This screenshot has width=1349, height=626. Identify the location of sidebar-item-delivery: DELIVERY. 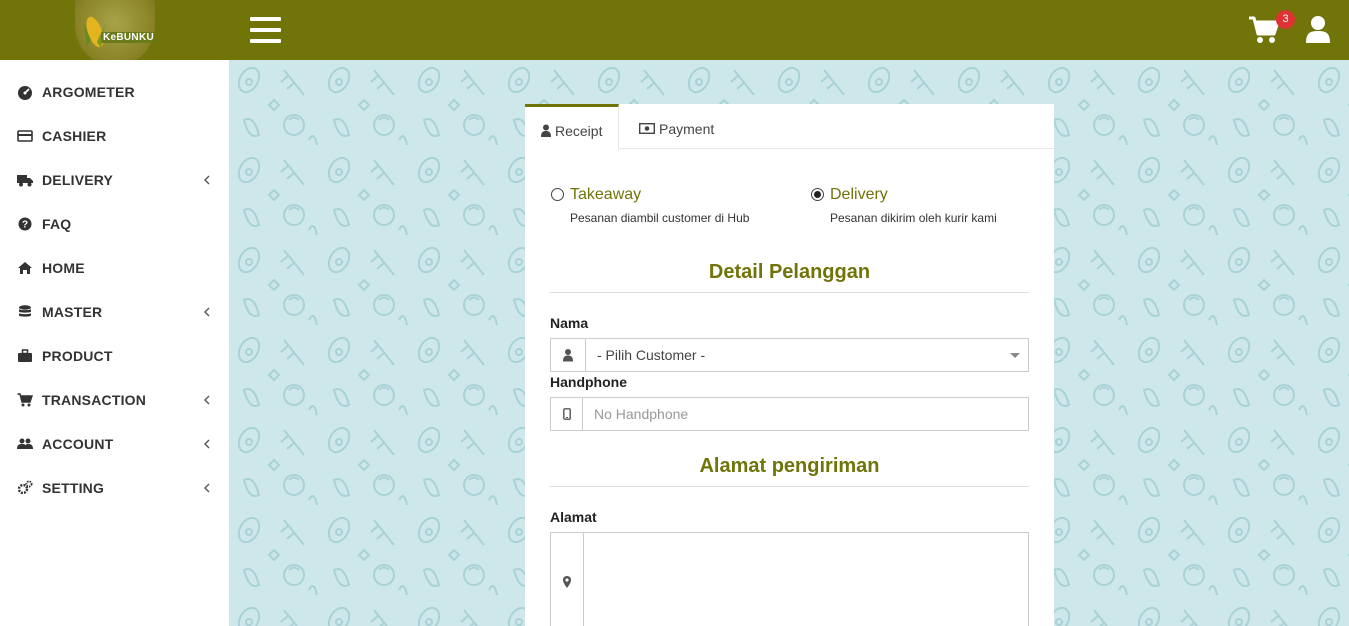
(114, 180).